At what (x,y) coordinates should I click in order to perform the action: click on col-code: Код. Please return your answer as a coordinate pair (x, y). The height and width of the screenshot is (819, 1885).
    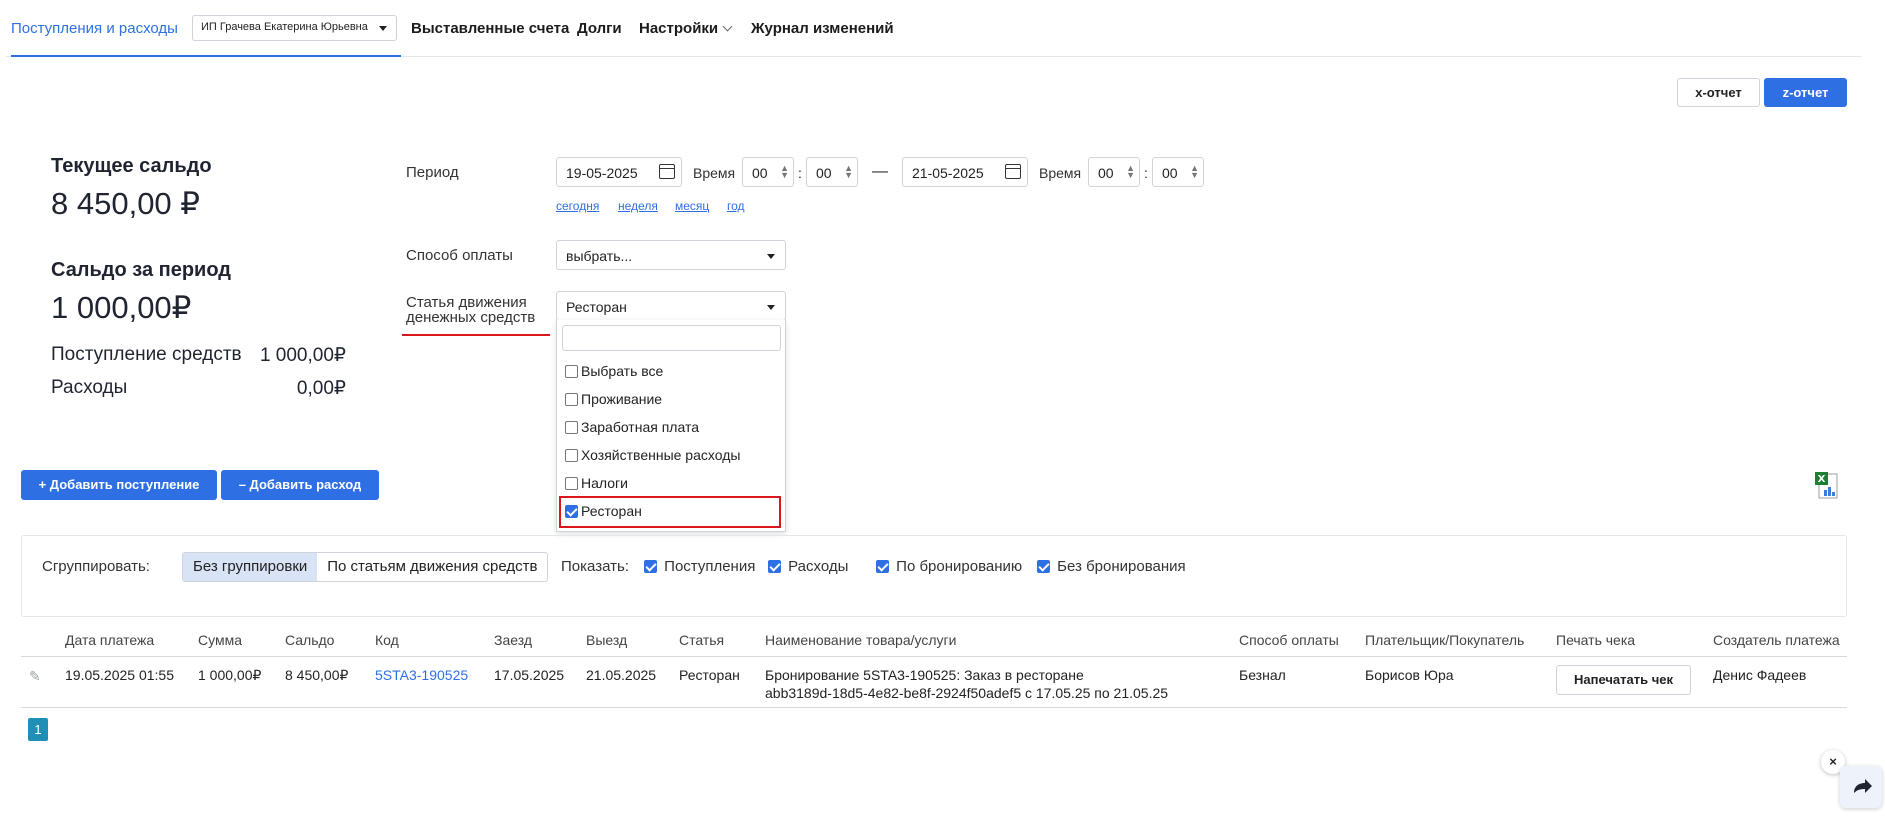
    Looking at the image, I should click on (387, 640).